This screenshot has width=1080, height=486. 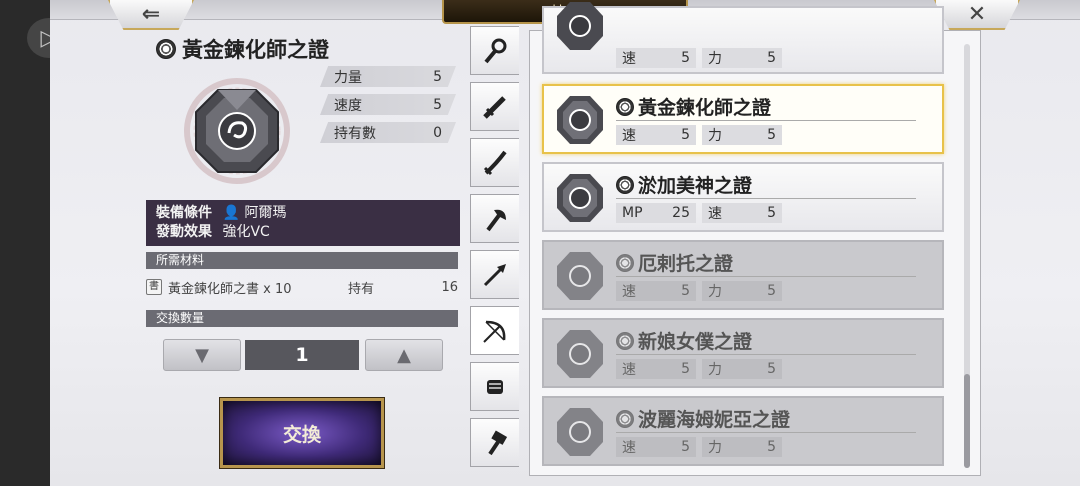 What do you see at coordinates (681, 213) in the screenshot?
I see `stat-value: 25` at bounding box center [681, 213].